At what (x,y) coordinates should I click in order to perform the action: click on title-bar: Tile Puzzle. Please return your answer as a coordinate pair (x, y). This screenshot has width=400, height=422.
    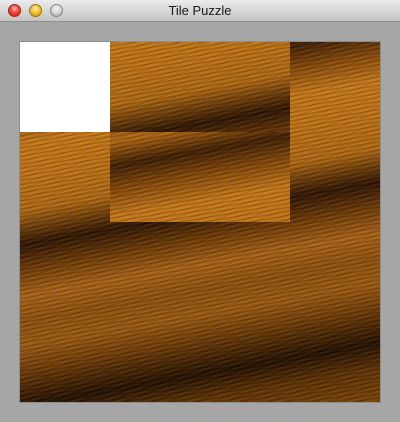
    Looking at the image, I should click on (200, 11).